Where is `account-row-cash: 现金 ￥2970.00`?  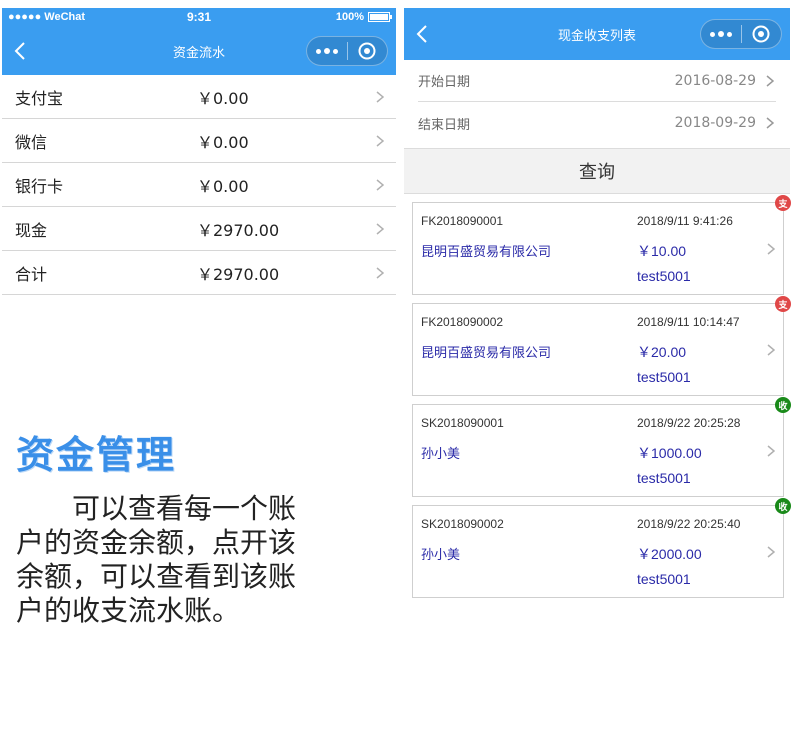
account-row-cash: 现金 ￥2970.00 is located at coordinates (199, 229).